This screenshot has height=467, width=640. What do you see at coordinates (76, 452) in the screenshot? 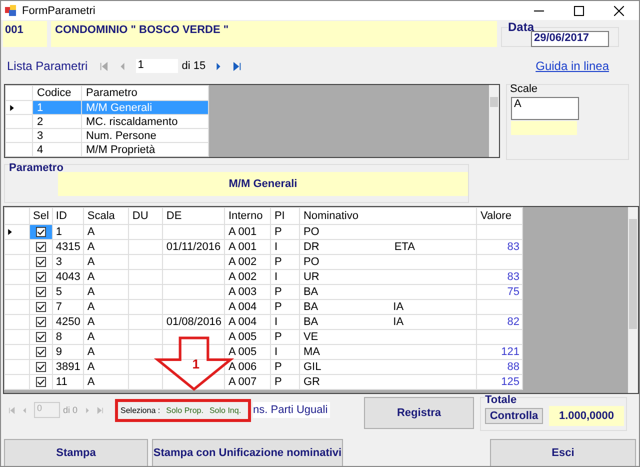
I see `print-button: Stampa` at bounding box center [76, 452].